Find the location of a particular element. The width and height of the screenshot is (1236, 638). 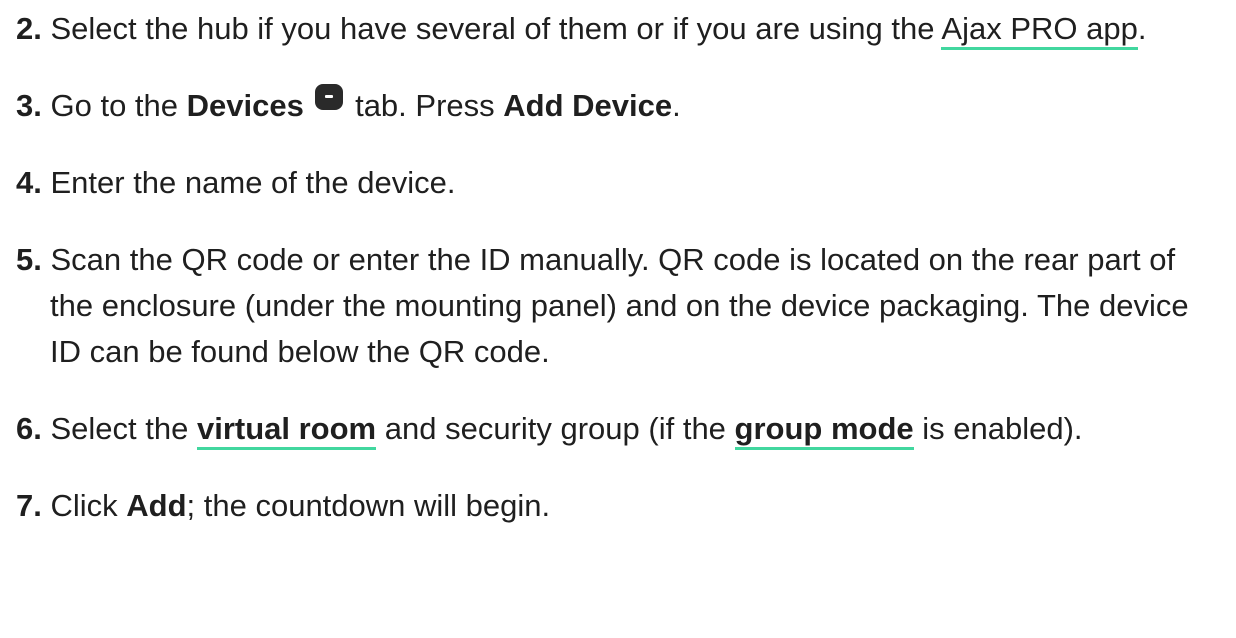

bold-term: Devices is located at coordinates (245, 105).